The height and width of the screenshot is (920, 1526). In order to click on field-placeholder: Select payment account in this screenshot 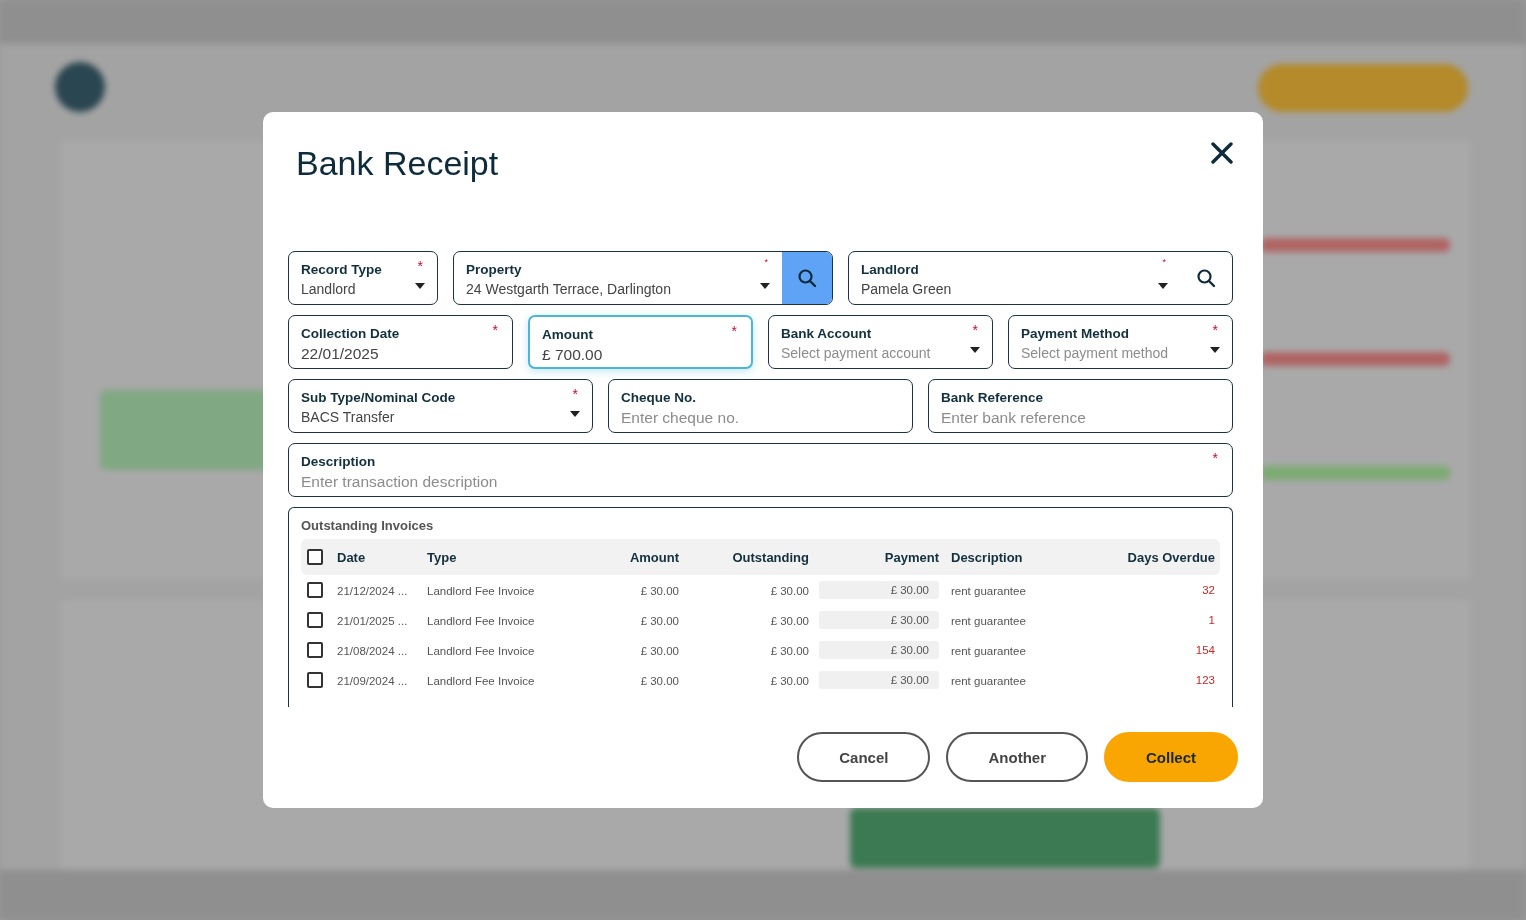, I will do `click(856, 353)`.